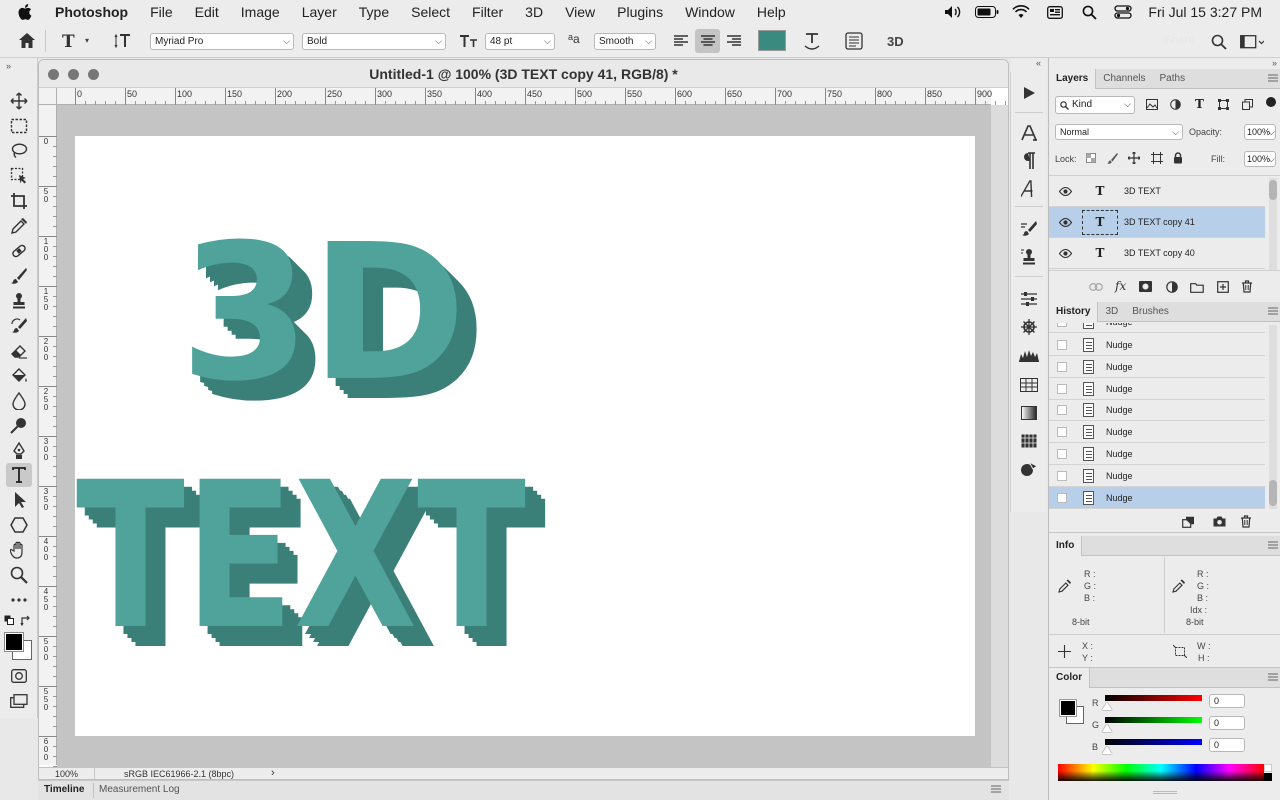  I want to click on quick-mask-icon, so click(19, 676).